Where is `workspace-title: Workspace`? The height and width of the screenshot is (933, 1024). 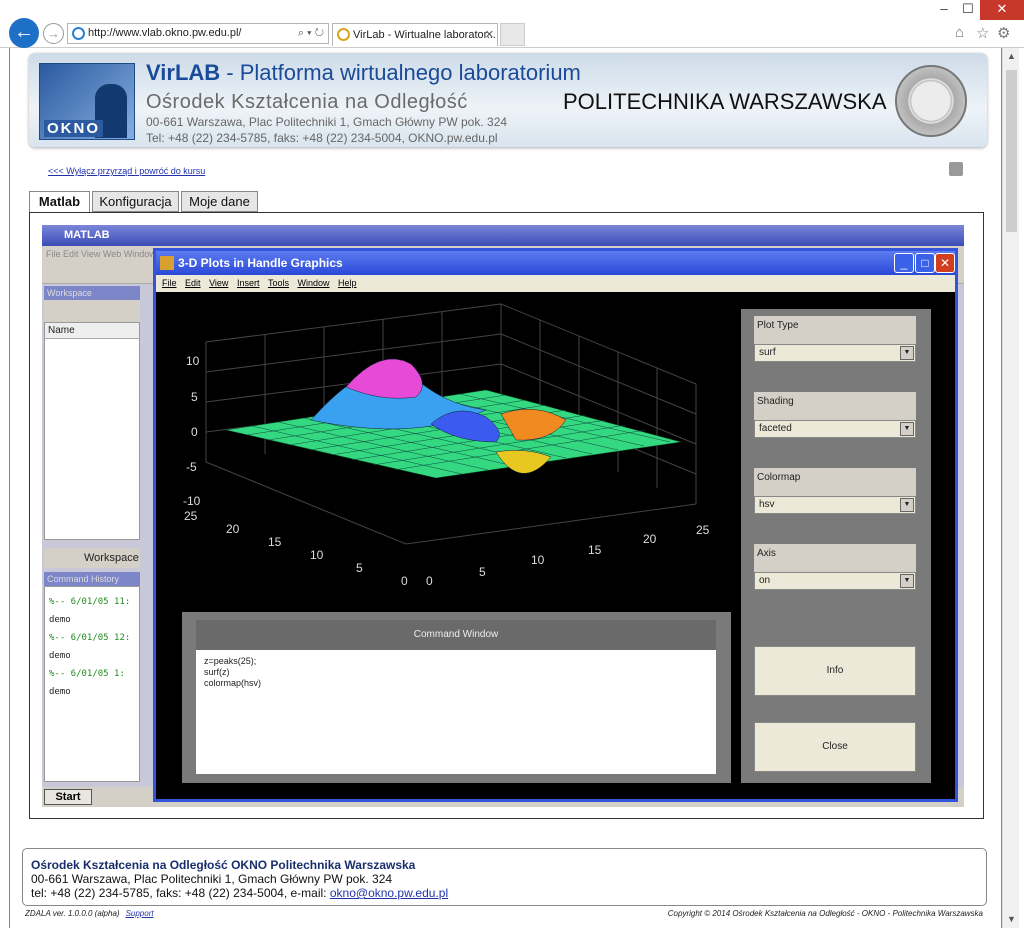
workspace-title: Workspace is located at coordinates (92, 293).